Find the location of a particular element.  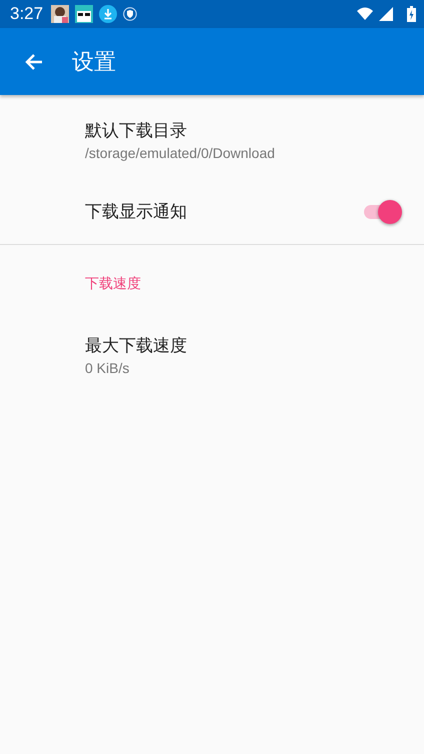

setting-title: 默认下载目录 is located at coordinates (243, 130).